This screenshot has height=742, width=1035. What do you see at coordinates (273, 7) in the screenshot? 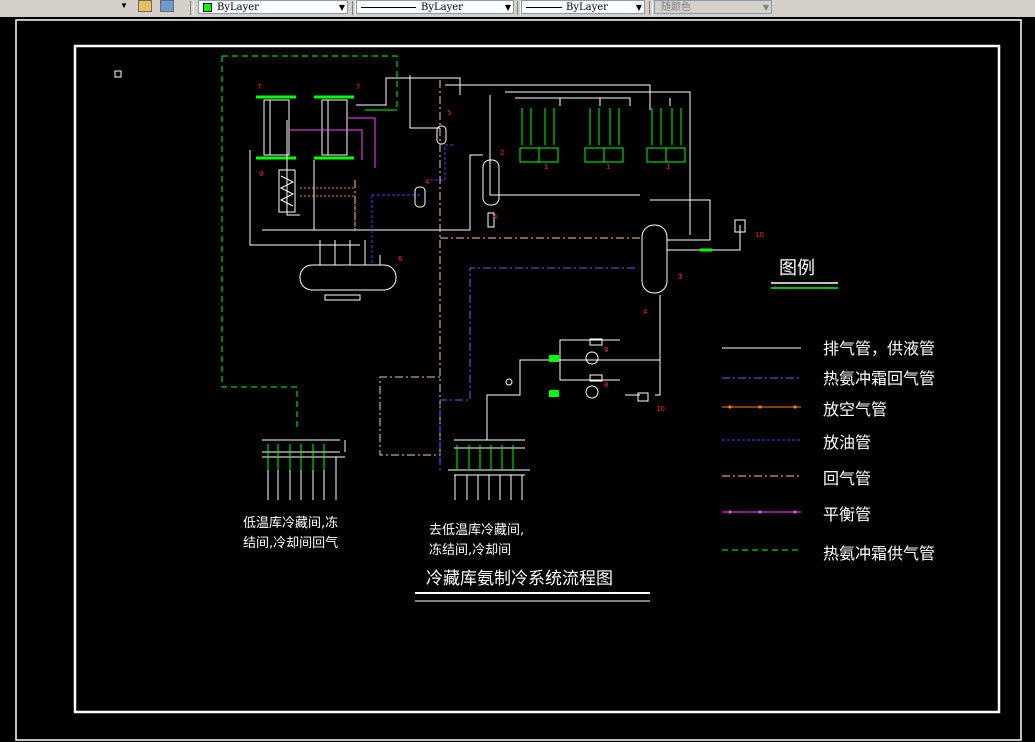
I see `color-control-dropdown: ByLayer ▼` at bounding box center [273, 7].